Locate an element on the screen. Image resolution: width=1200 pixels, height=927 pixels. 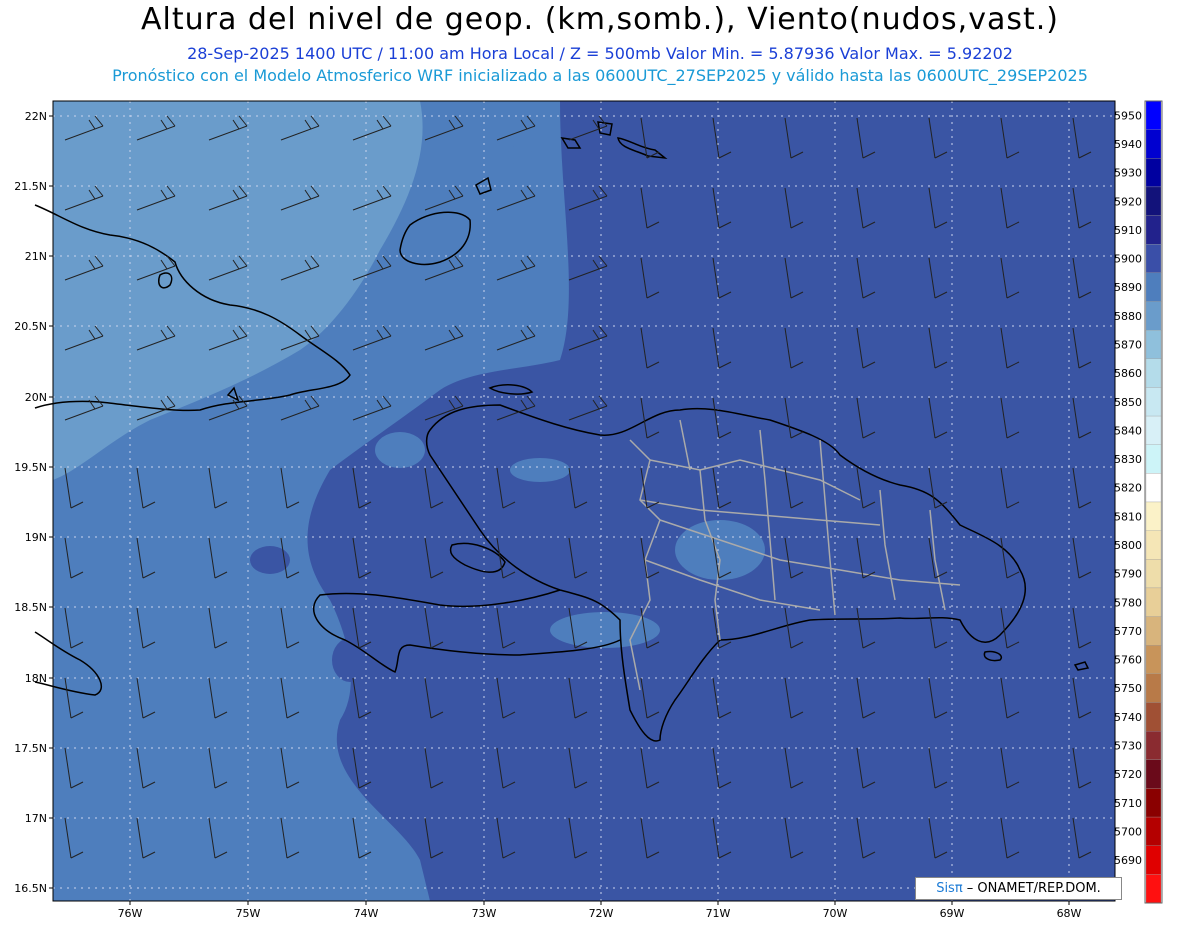
lat-label: 21N is located at coordinates (36, 256).